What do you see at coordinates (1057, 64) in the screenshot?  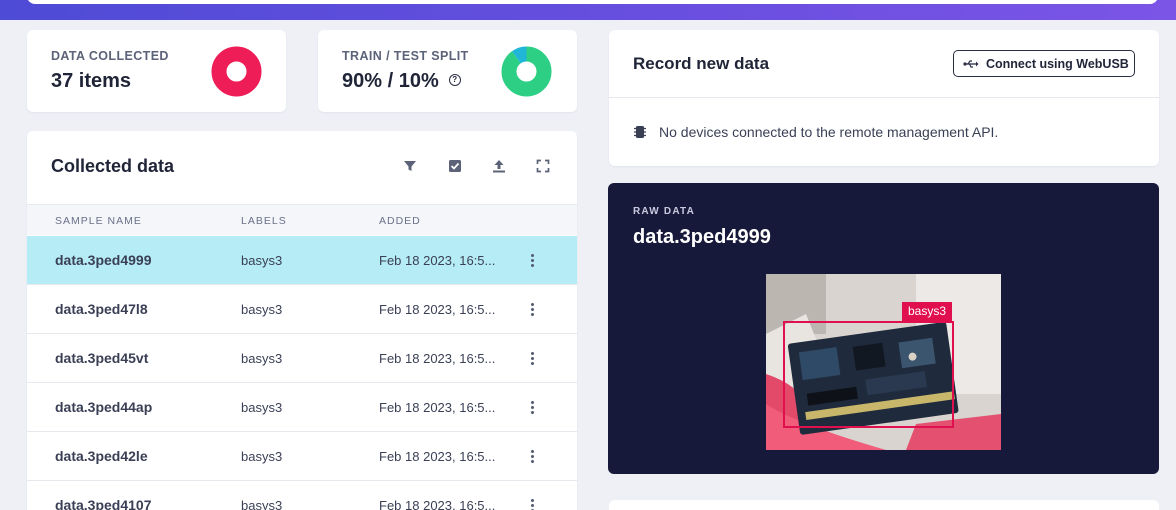 I see `connect-webusb-label: Connect using WebUSB` at bounding box center [1057, 64].